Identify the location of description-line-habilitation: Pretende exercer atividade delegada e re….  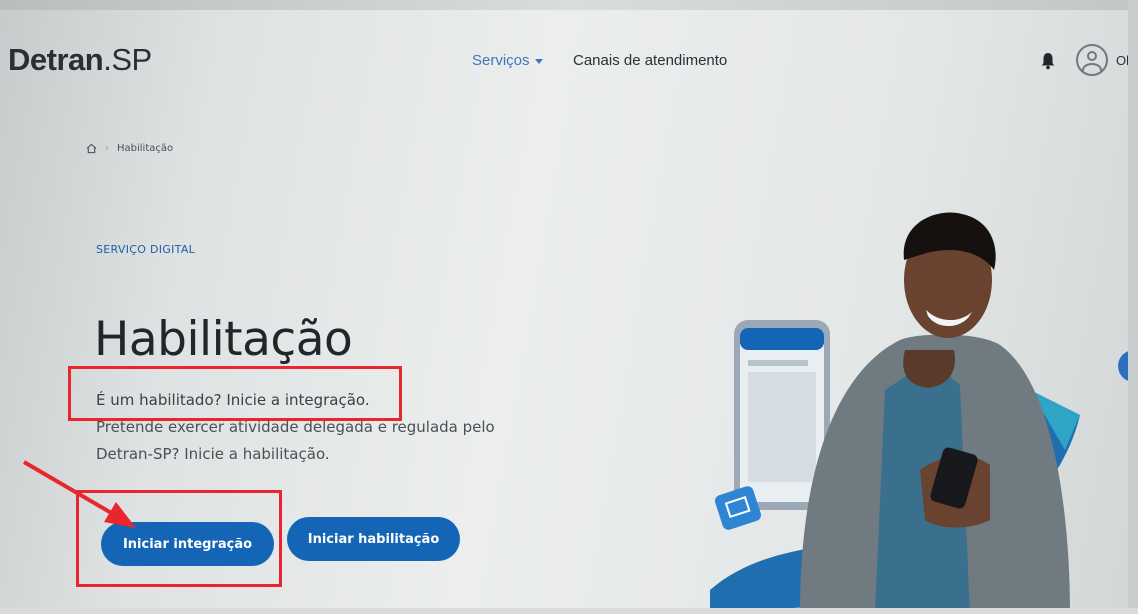
(295, 440).